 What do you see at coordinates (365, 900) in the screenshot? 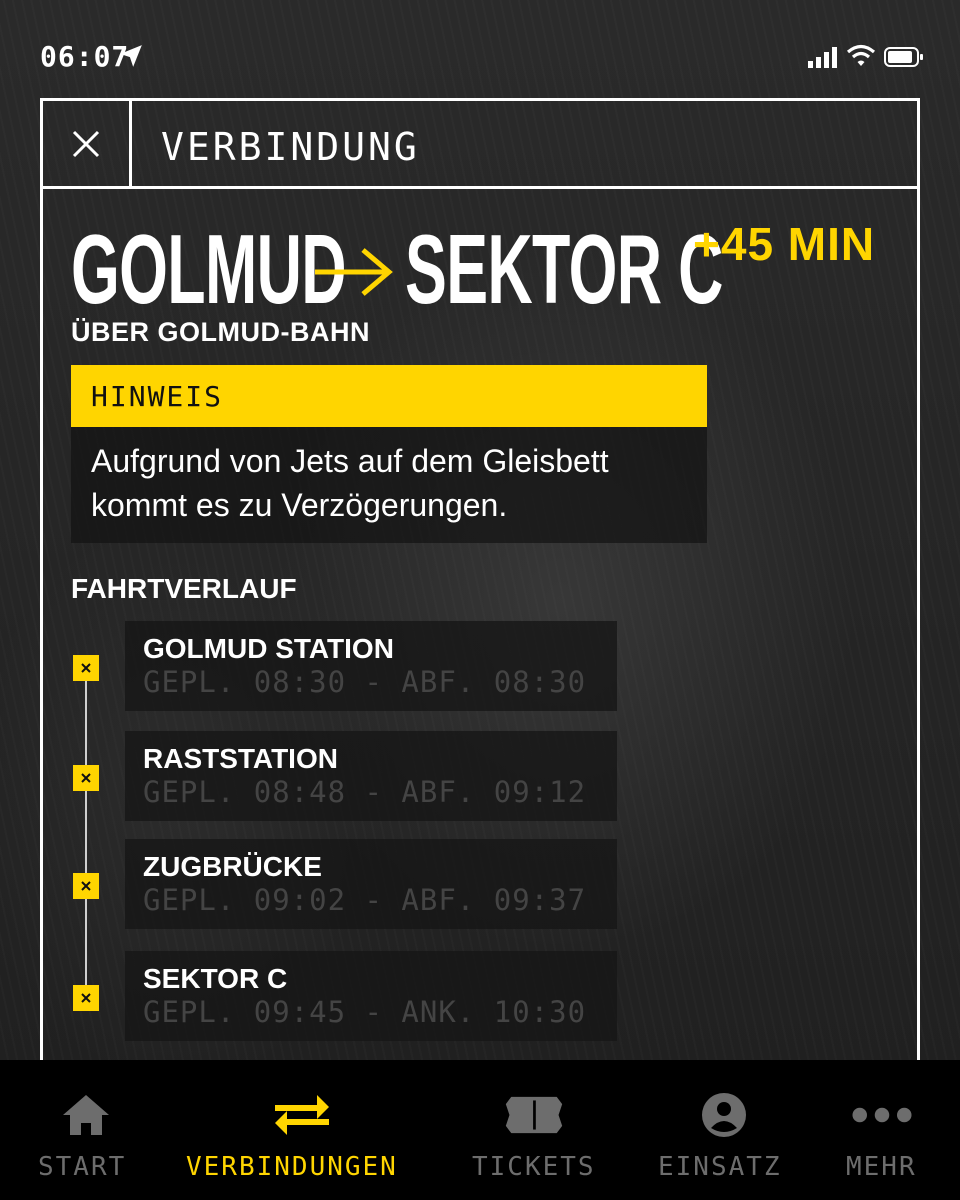
I see `stop-times: GEPL. 09:02 - ABF. 09:37` at bounding box center [365, 900].